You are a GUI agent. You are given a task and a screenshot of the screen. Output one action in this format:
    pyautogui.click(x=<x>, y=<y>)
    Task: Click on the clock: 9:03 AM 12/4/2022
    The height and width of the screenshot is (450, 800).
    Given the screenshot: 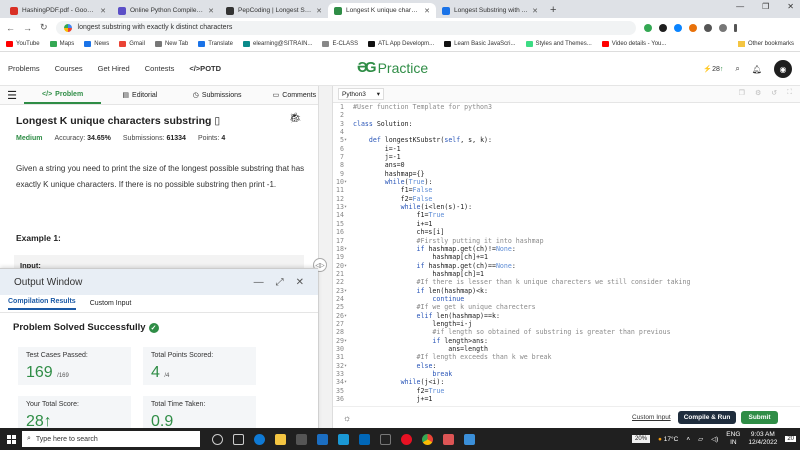 What is the action you would take?
    pyautogui.click(x=762, y=439)
    